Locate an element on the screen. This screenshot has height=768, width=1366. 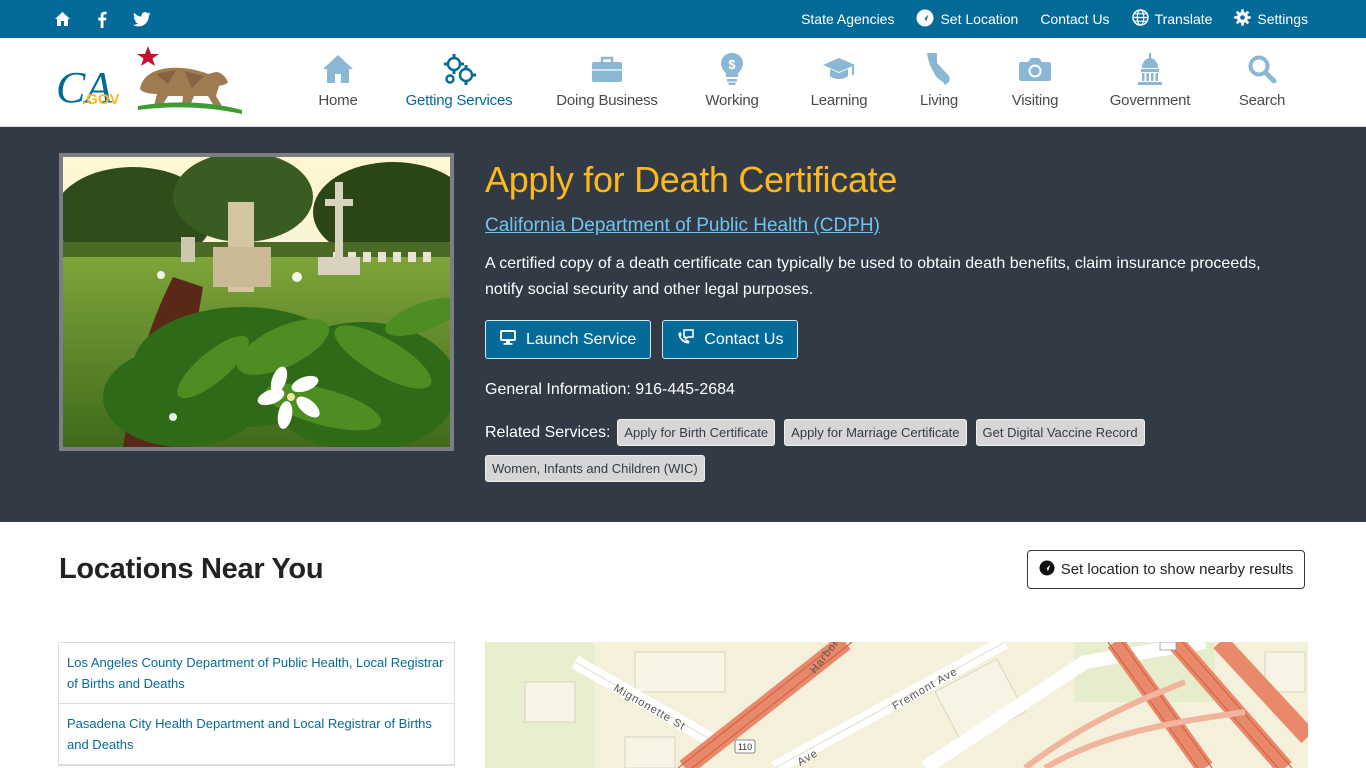
set-location-link: Set Location is located at coordinates (967, 19).